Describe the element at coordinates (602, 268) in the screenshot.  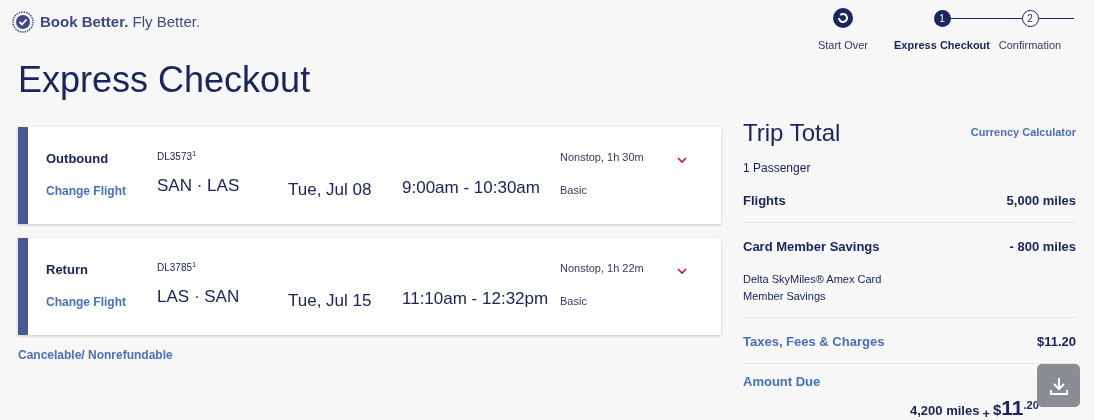
I see `stops-duration: Nonstop, 1h 22m` at that location.